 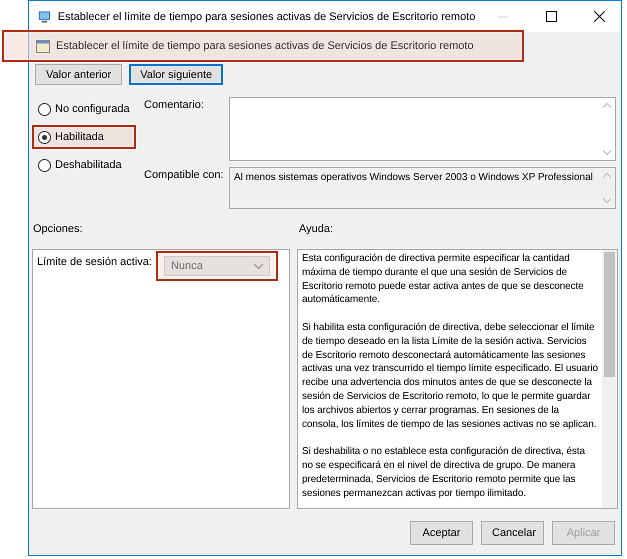 I want to click on help-label: Ayuda:, so click(x=316, y=229).